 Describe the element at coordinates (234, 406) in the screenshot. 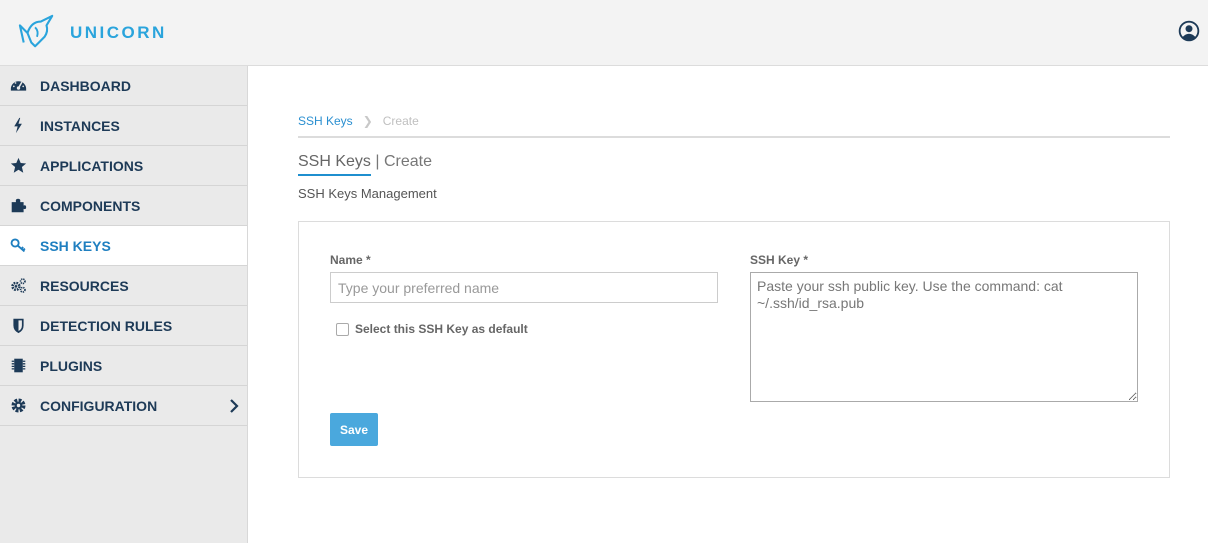

I see `chevron-right-icon` at that location.